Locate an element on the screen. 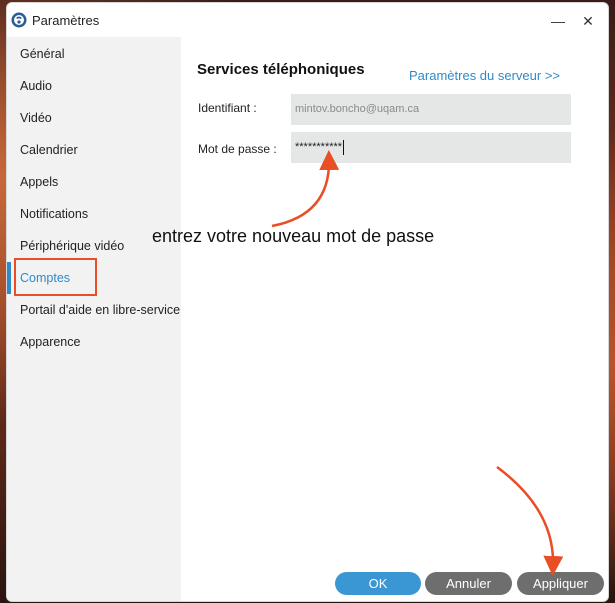 The image size is (615, 603). cancel-button: Annuler is located at coordinates (468, 583).